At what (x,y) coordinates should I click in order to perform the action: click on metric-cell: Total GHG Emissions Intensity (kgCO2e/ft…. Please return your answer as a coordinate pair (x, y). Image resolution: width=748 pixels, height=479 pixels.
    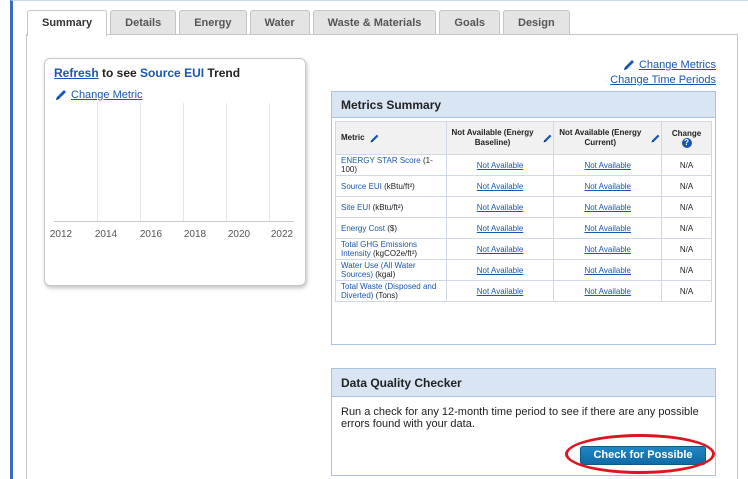
    Looking at the image, I should click on (391, 249).